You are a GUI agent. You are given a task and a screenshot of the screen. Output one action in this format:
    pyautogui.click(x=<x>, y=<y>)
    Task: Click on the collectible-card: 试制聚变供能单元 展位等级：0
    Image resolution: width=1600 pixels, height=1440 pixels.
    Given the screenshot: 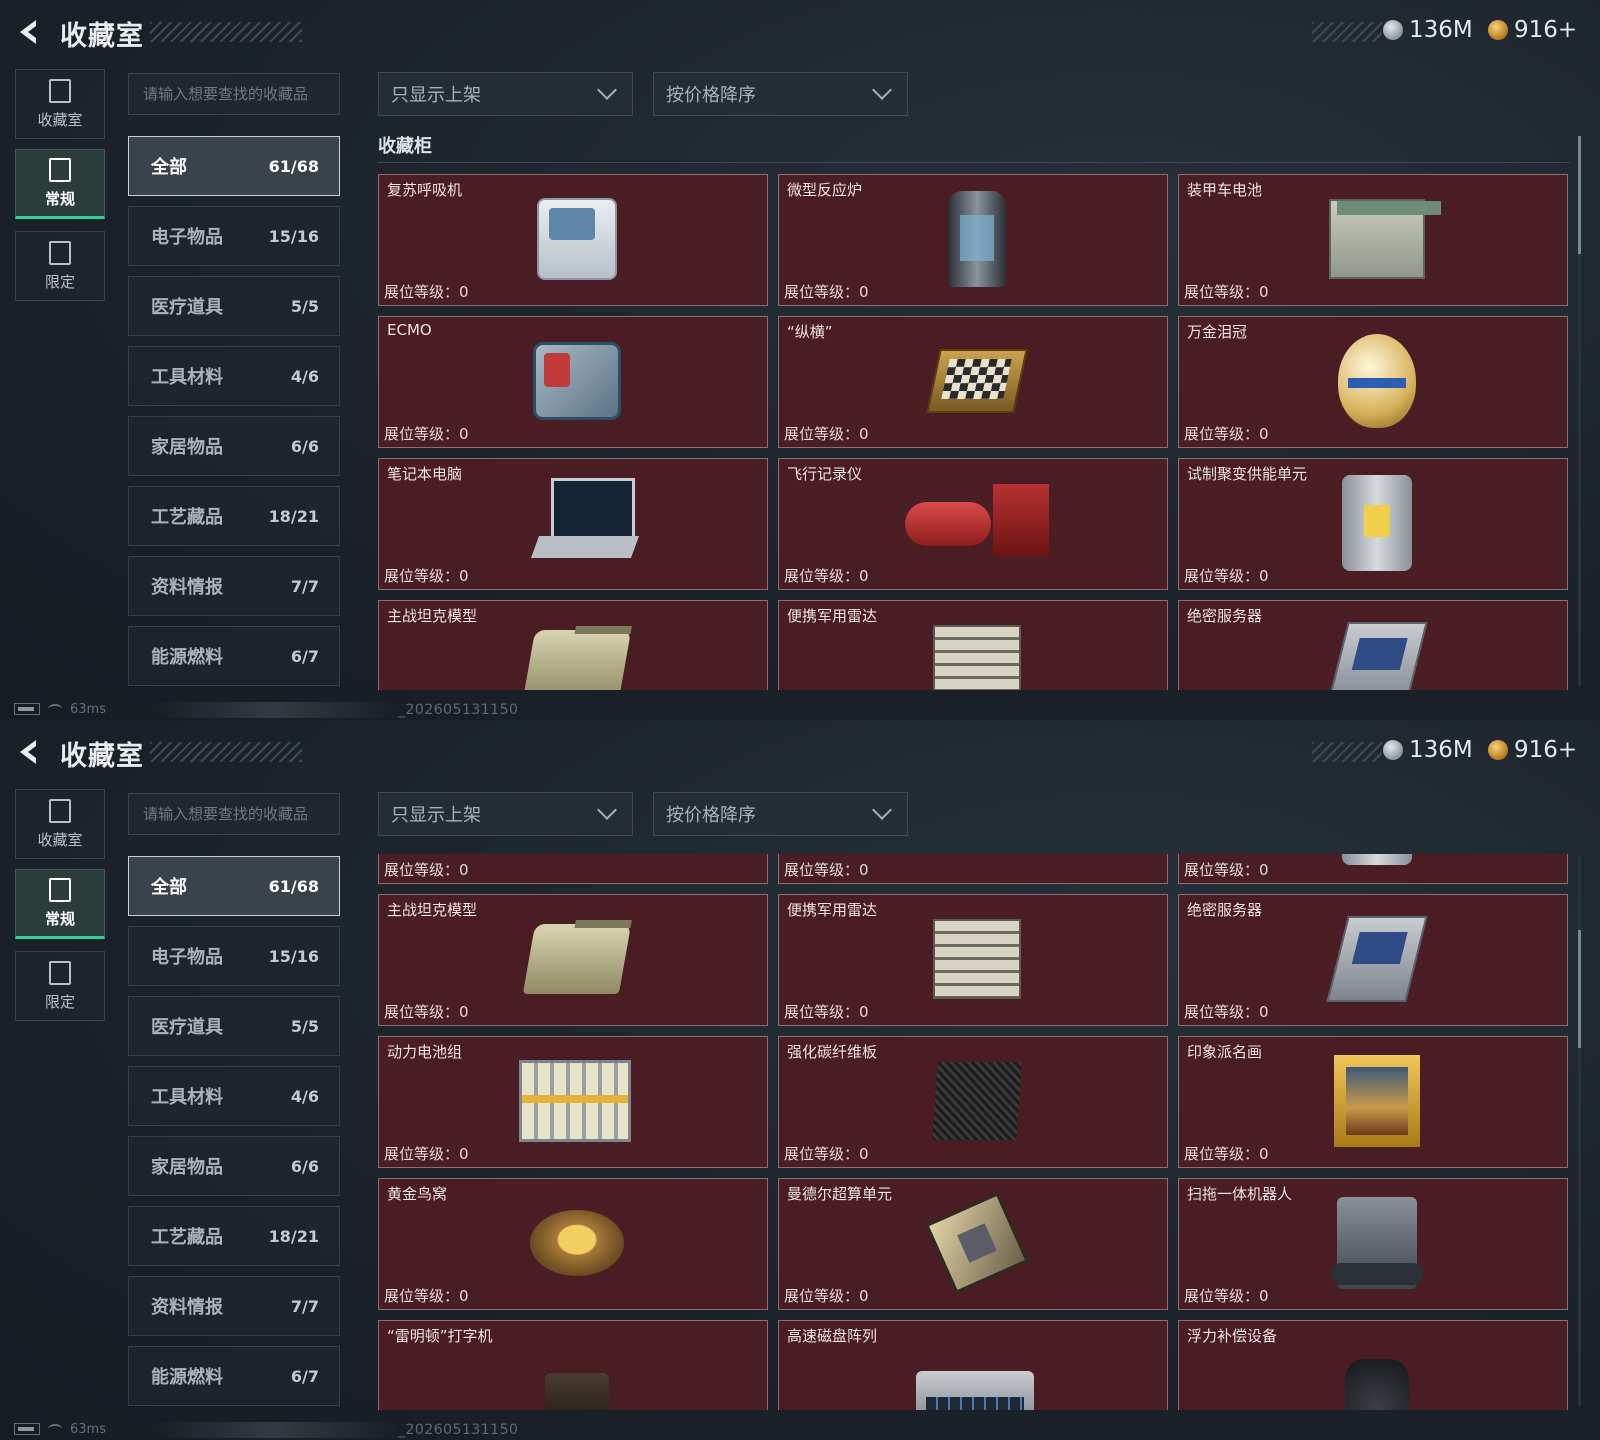 What is the action you would take?
    pyautogui.click(x=1373, y=524)
    